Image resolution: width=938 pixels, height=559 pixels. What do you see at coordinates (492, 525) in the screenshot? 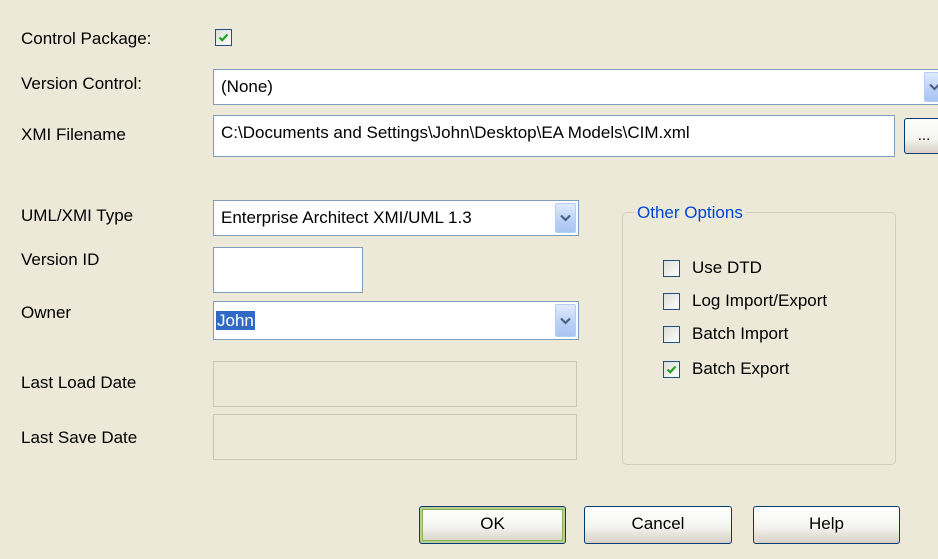
I see `ok-button: OK` at bounding box center [492, 525].